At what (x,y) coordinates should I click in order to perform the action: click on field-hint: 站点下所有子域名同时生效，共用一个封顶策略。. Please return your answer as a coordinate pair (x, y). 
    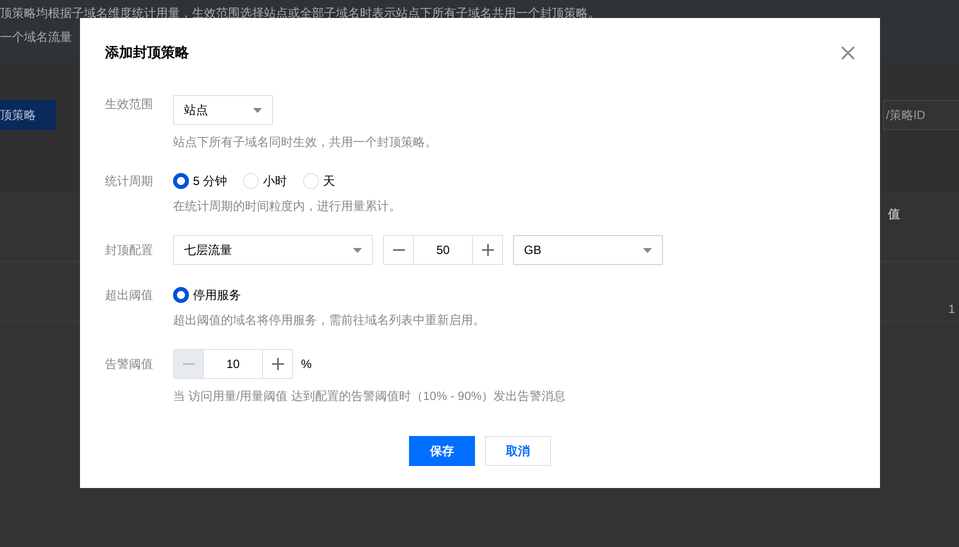
    Looking at the image, I should click on (305, 142).